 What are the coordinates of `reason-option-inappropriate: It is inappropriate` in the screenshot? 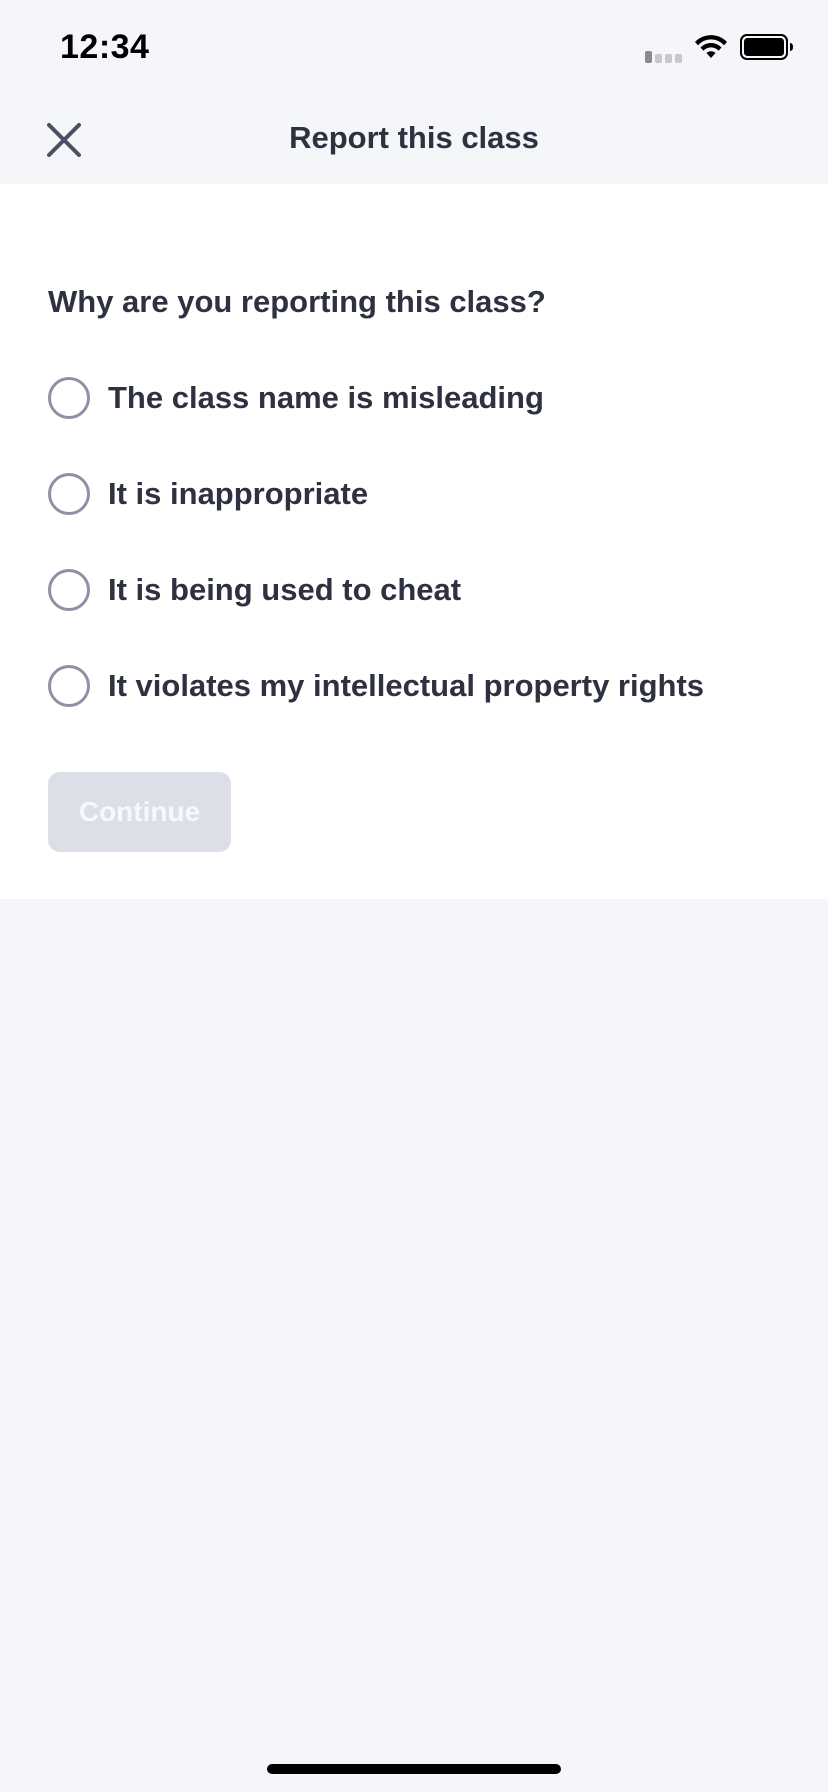 It's located at (428, 494).